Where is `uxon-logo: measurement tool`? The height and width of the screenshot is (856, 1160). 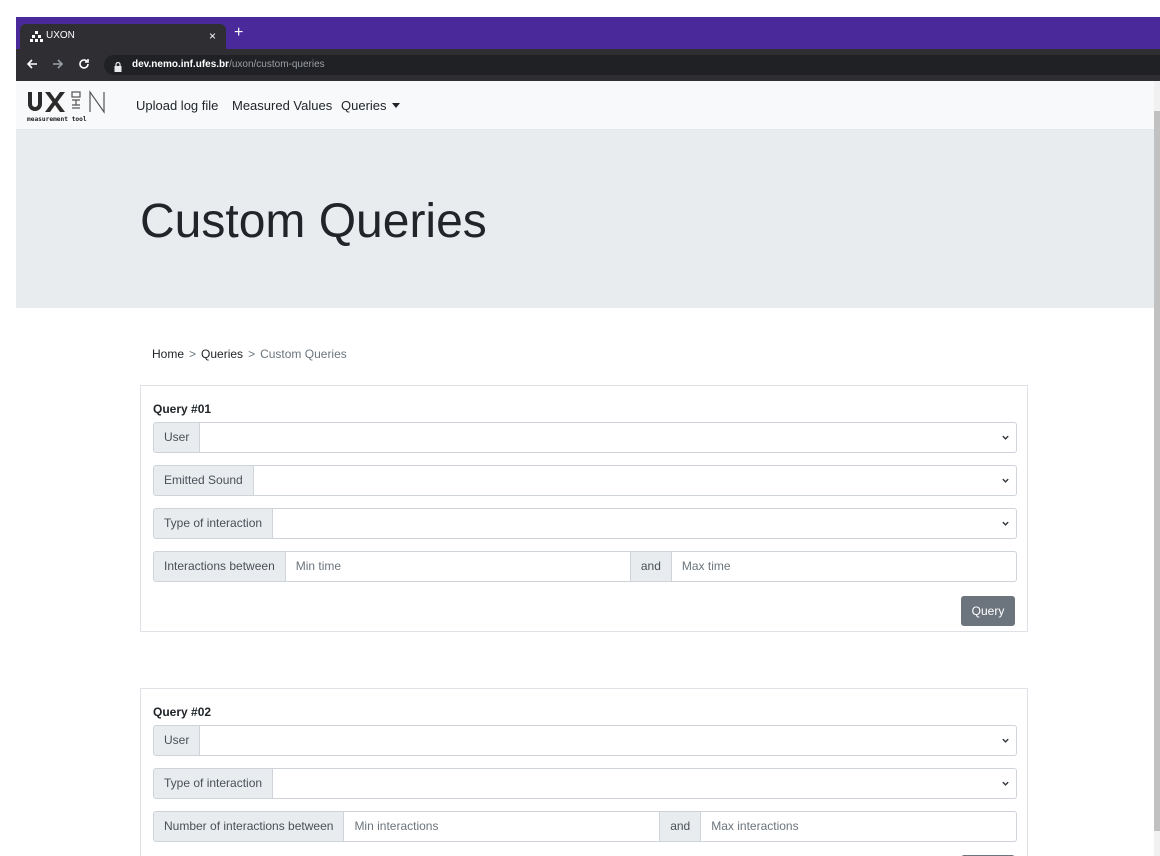 uxon-logo: measurement tool is located at coordinates (80, 106).